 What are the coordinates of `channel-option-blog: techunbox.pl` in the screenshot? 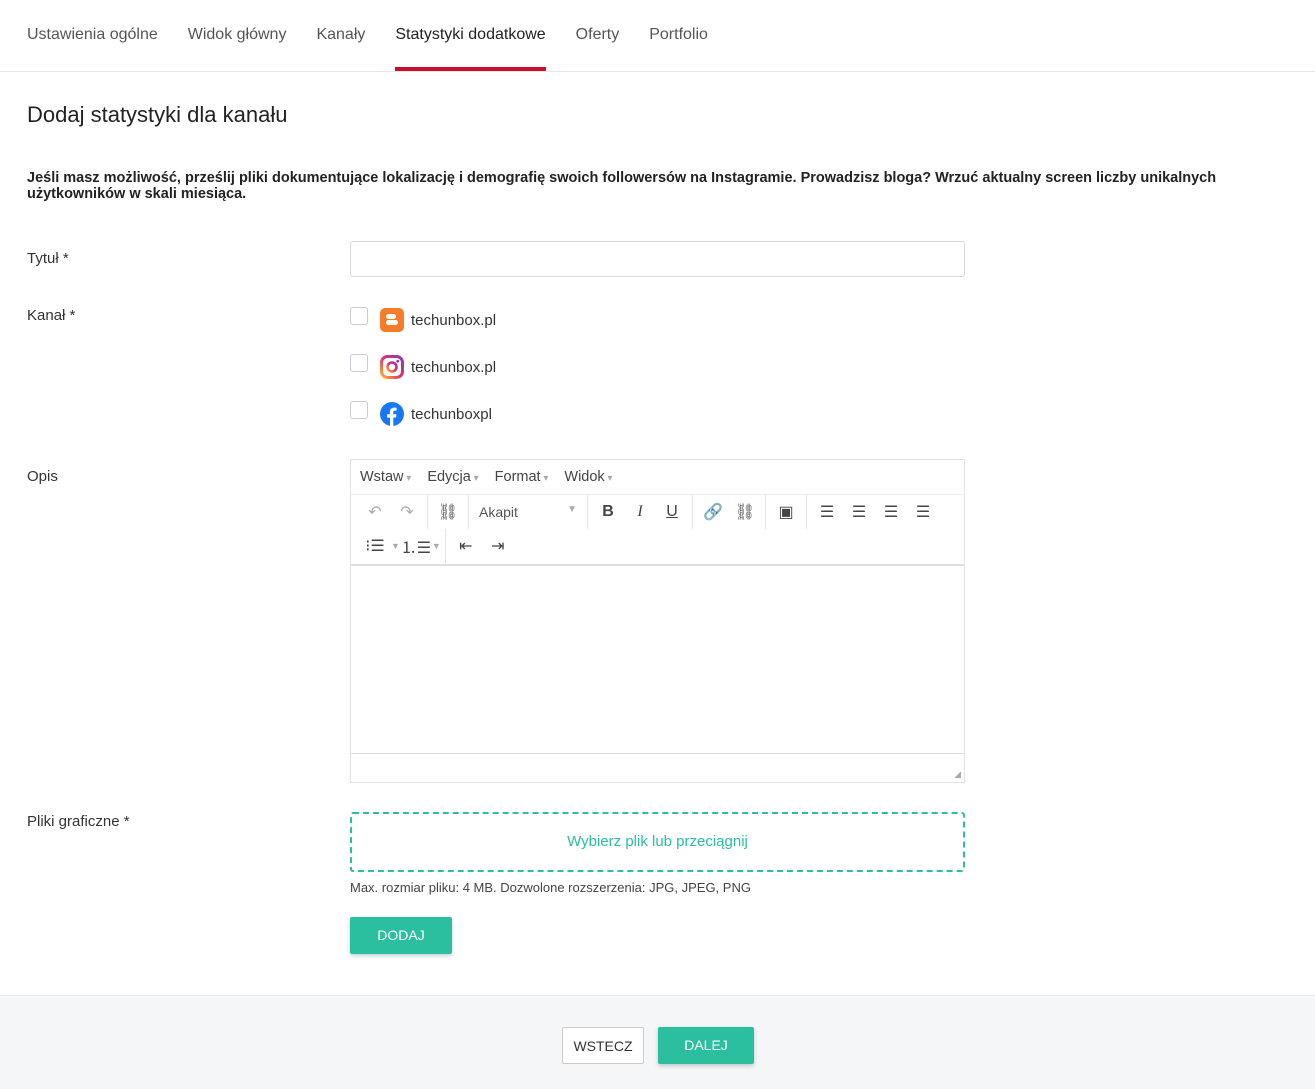 It's located at (423, 319).